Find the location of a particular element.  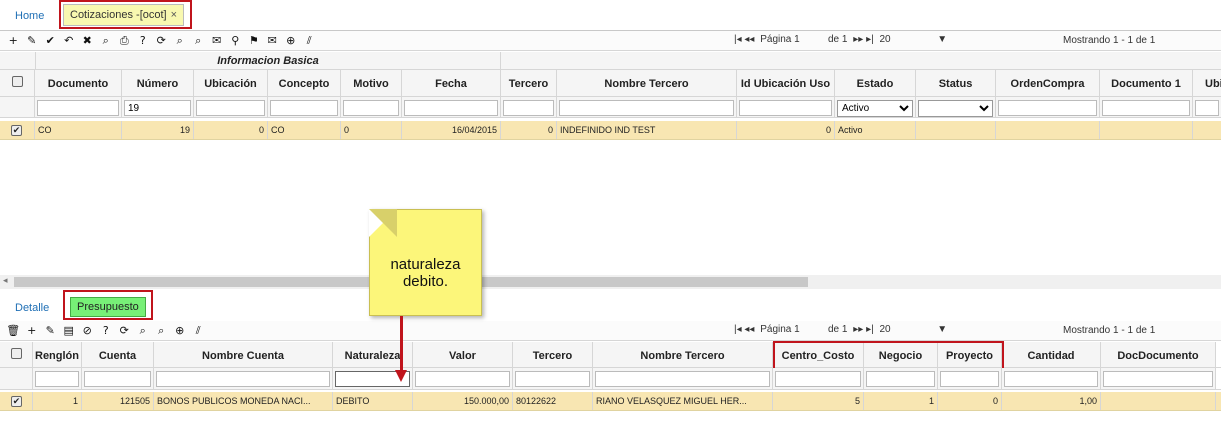

filter-renglon is located at coordinates (57, 379).